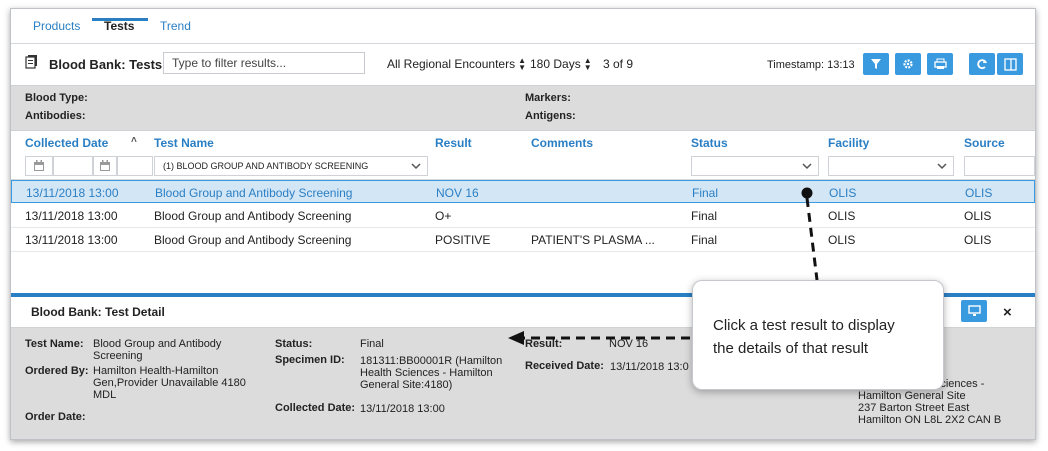 The height and width of the screenshot is (451, 1048). Describe the element at coordinates (649, 367) in the screenshot. I see `received-date-value: 13/11/2018 13:0` at that location.